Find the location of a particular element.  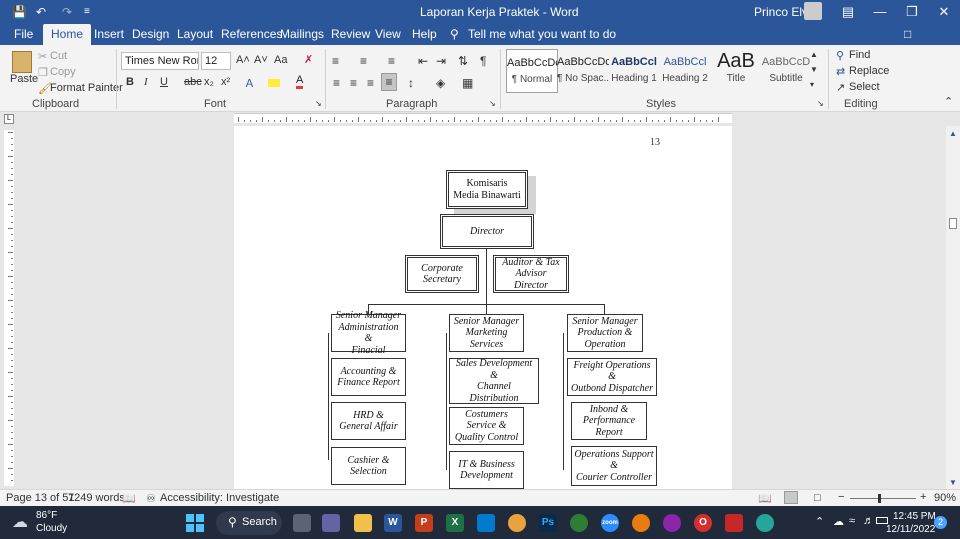

align-center-icon: ≡ is located at coordinates (353, 83).